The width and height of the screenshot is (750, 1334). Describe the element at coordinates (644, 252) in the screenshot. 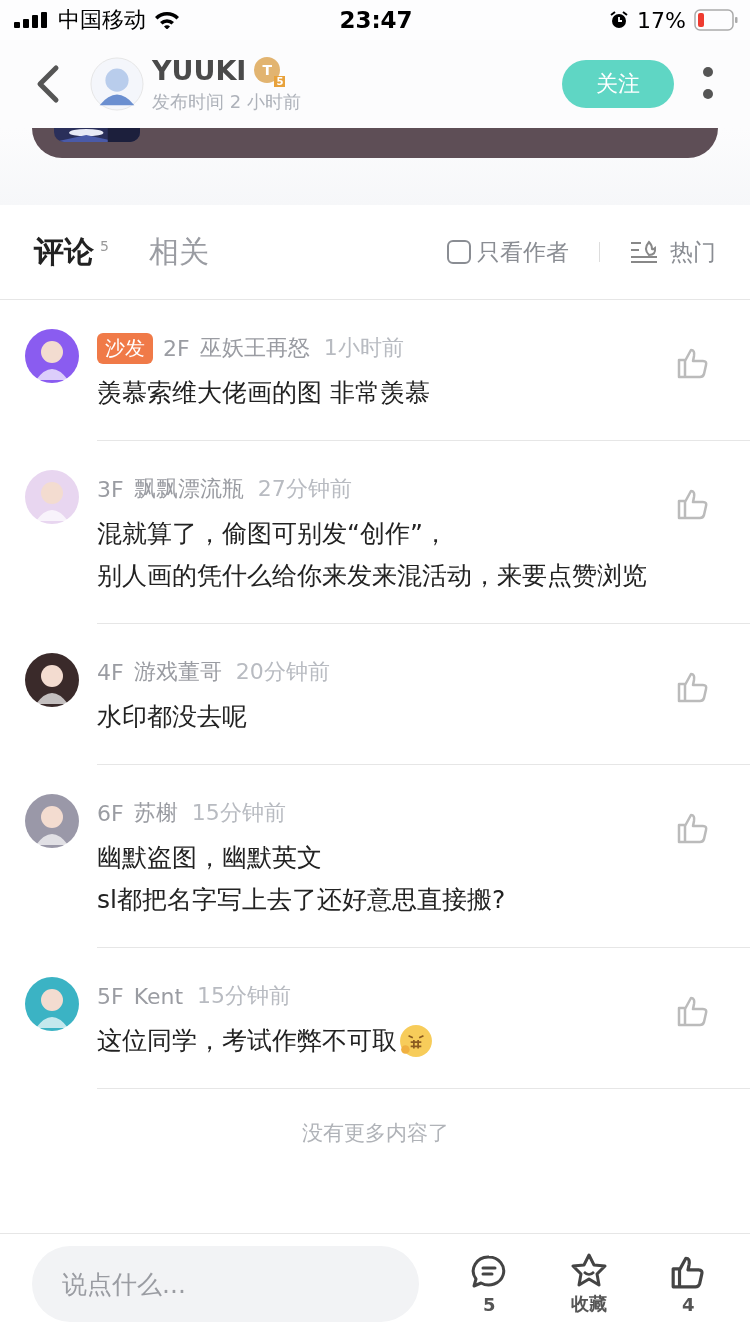

I see `sort-icon` at that location.